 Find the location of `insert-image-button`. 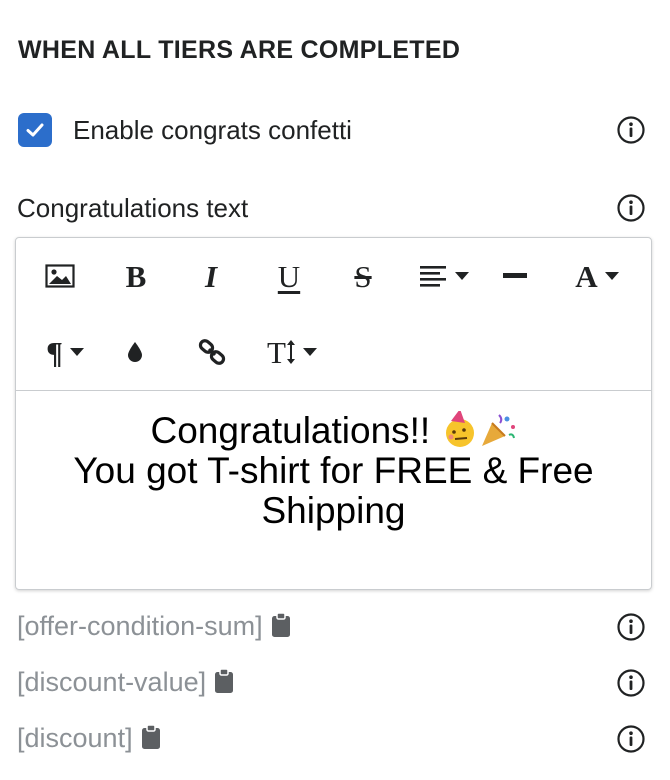

insert-image-button is located at coordinates (60, 276).